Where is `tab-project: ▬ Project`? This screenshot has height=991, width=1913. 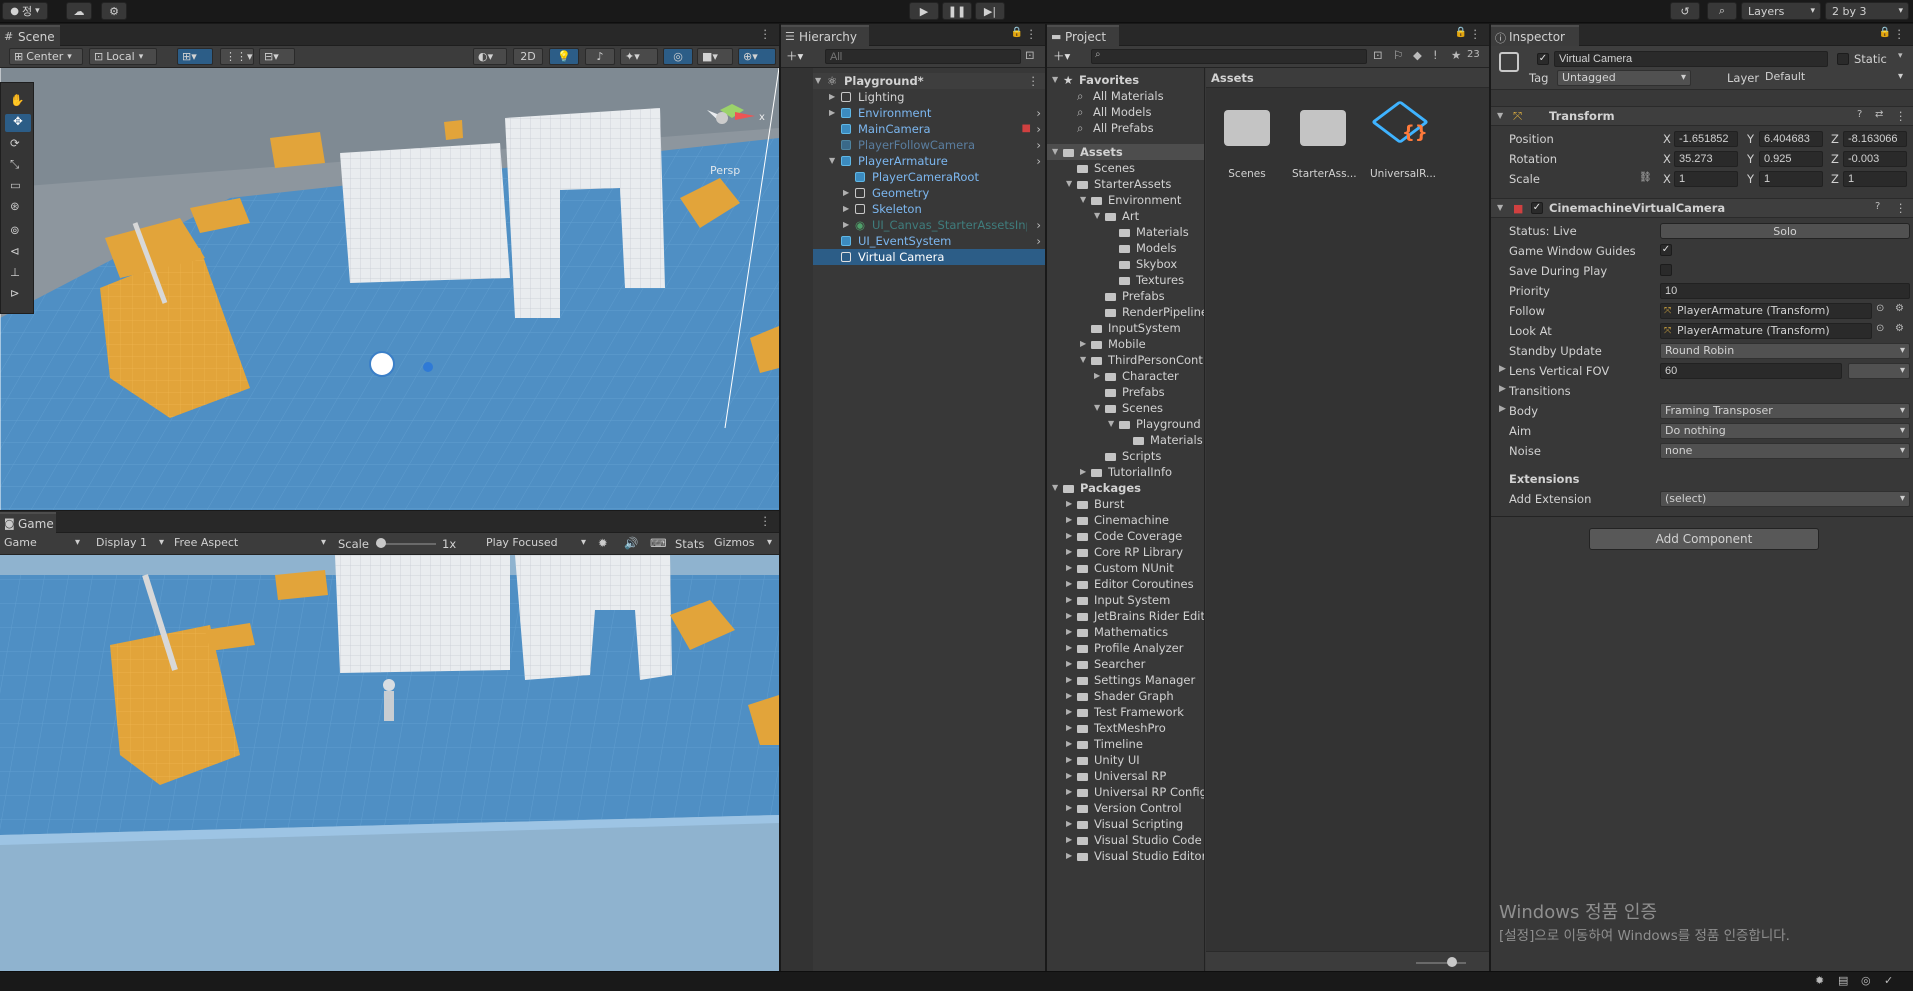 tab-project: ▬ Project is located at coordinates (1083, 35).